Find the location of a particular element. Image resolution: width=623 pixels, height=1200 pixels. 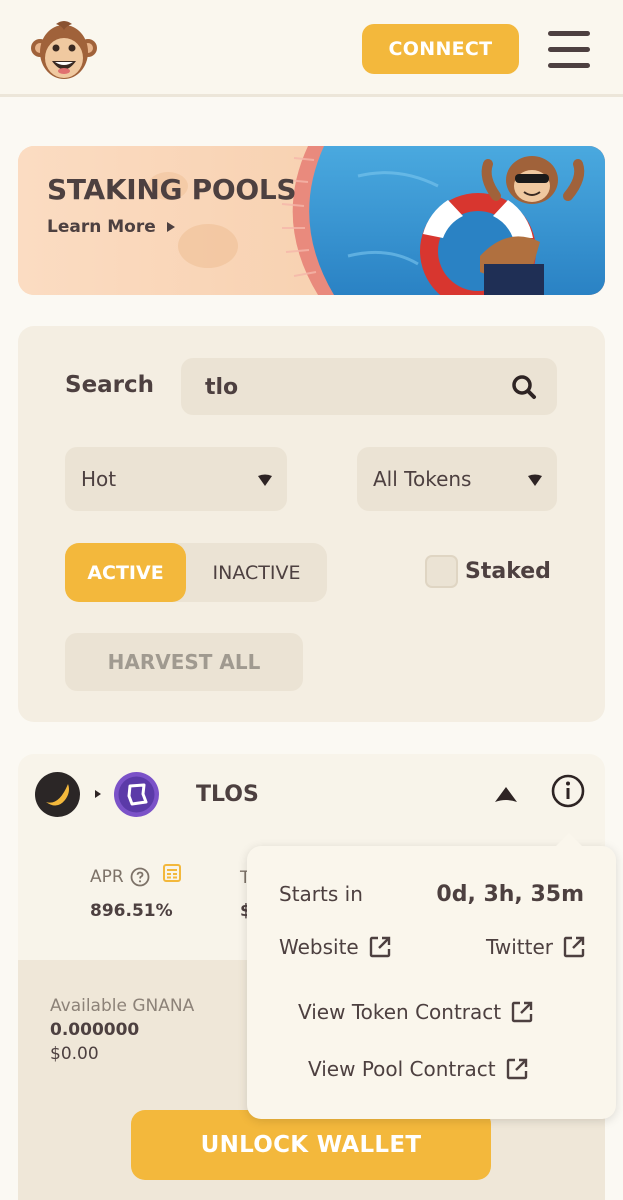

website-link: Website is located at coordinates (335, 947).